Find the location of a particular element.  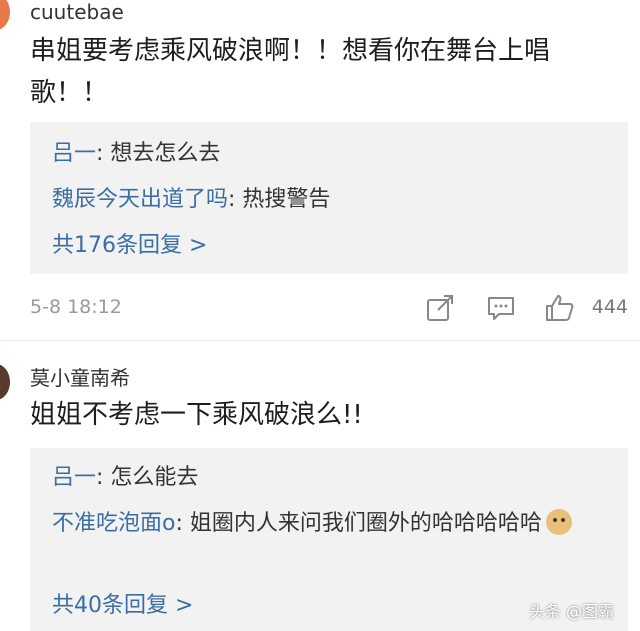

more-replies-link: 共176条回复 > is located at coordinates (334, 246).